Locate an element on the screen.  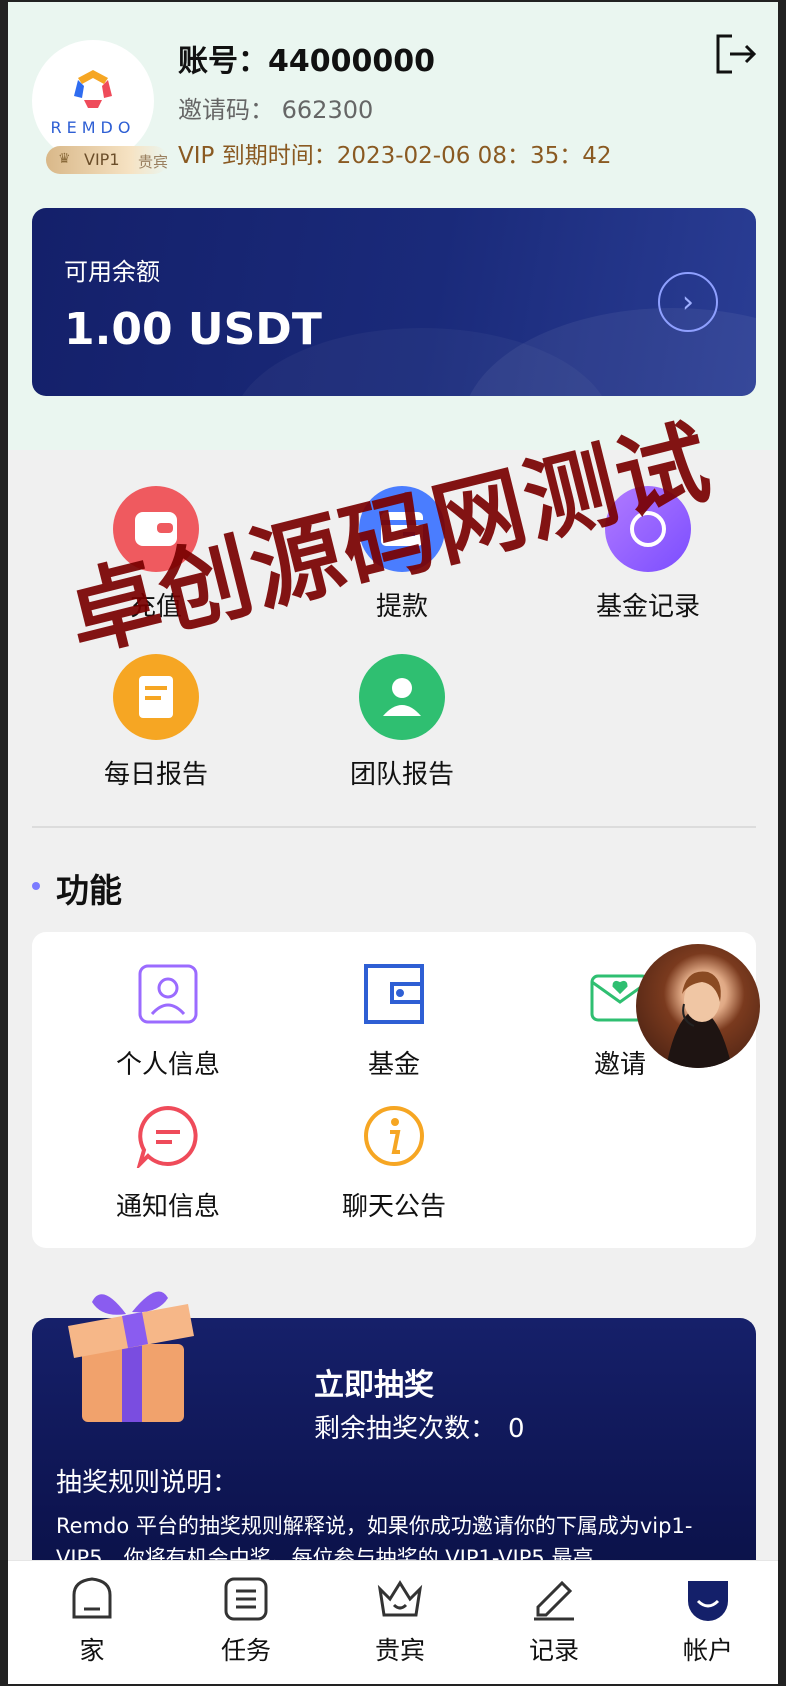
chevron-right-icon: › is located at coordinates (688, 302).